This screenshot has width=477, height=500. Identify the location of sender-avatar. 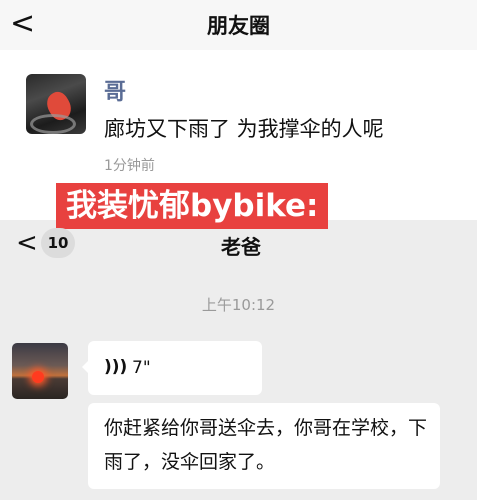
(40, 371).